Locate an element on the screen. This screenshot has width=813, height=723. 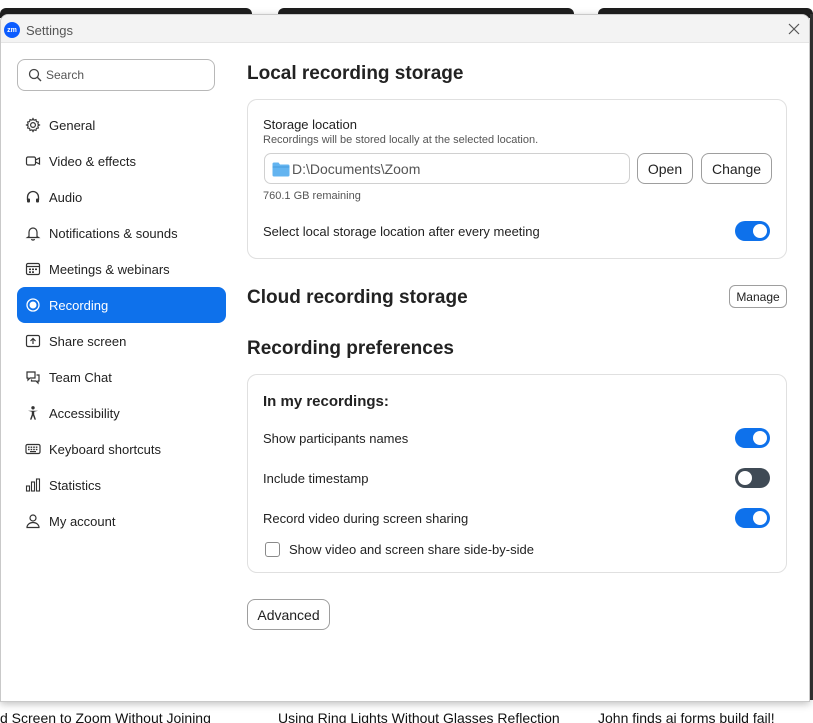
storage-path-field: D:\Documents\Zoom is located at coordinates (447, 168).